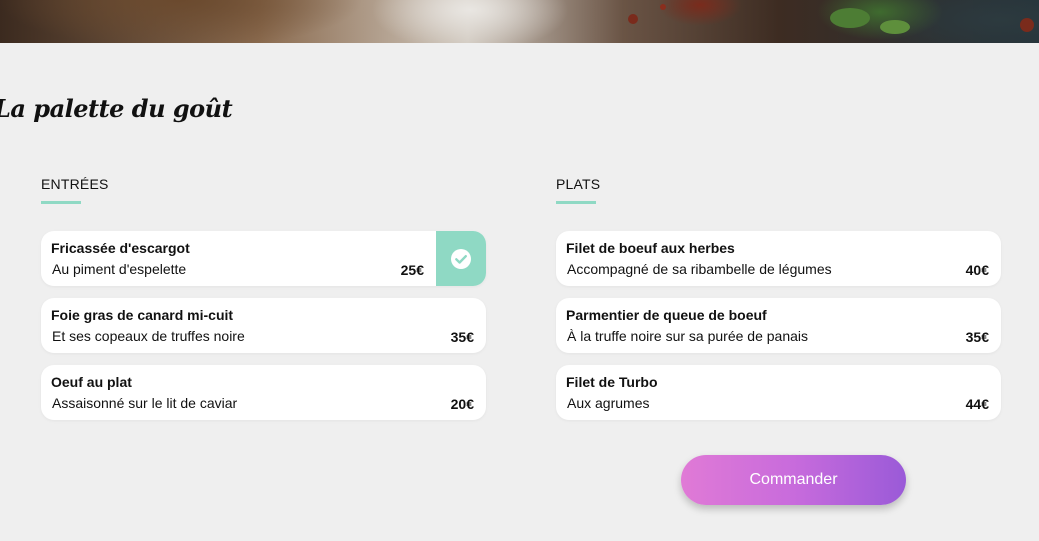 The height and width of the screenshot is (541, 1039). Describe the element at coordinates (91, 382) in the screenshot. I see `item-name: Oeuf au plat` at that location.